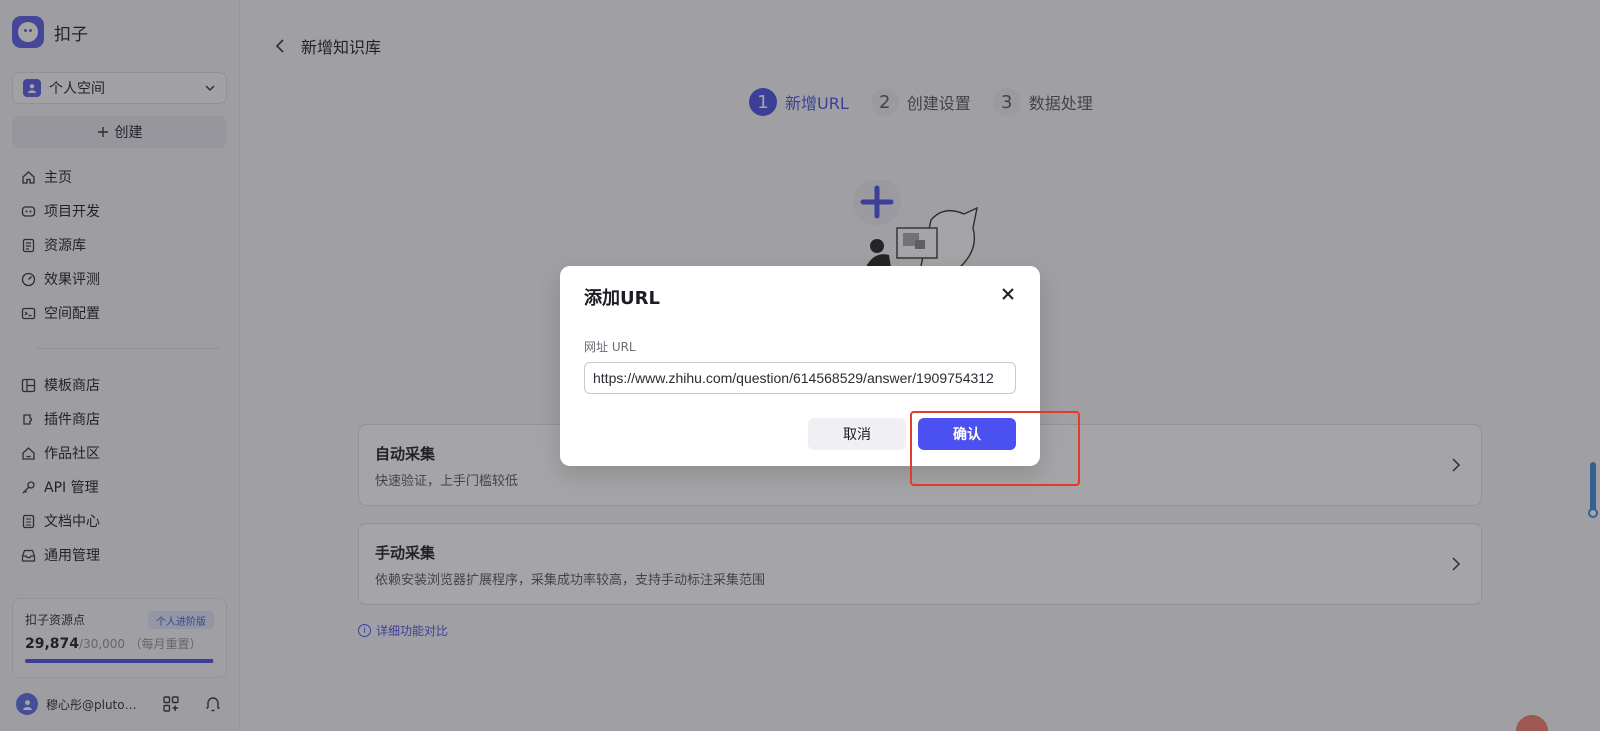 The height and width of the screenshot is (731, 1600). I want to click on annotation-highlight-box, so click(995, 448).